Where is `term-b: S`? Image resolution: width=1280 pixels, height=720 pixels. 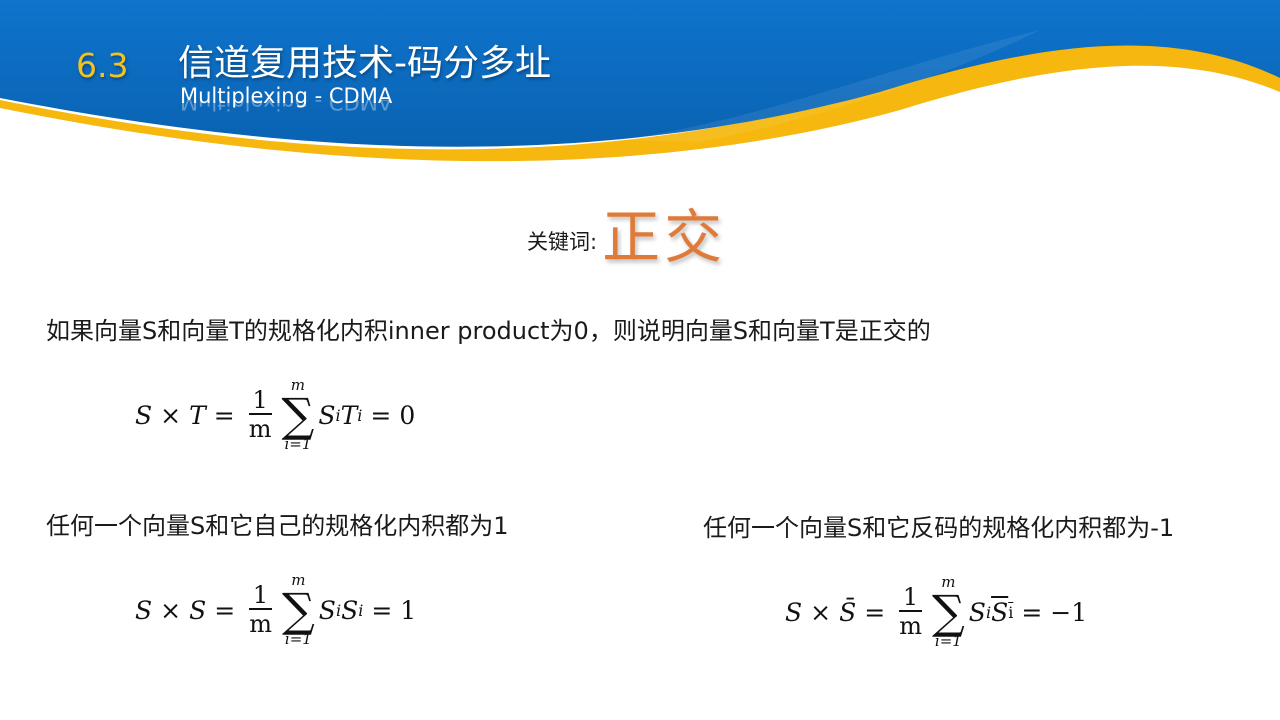 term-b: S is located at coordinates (350, 610).